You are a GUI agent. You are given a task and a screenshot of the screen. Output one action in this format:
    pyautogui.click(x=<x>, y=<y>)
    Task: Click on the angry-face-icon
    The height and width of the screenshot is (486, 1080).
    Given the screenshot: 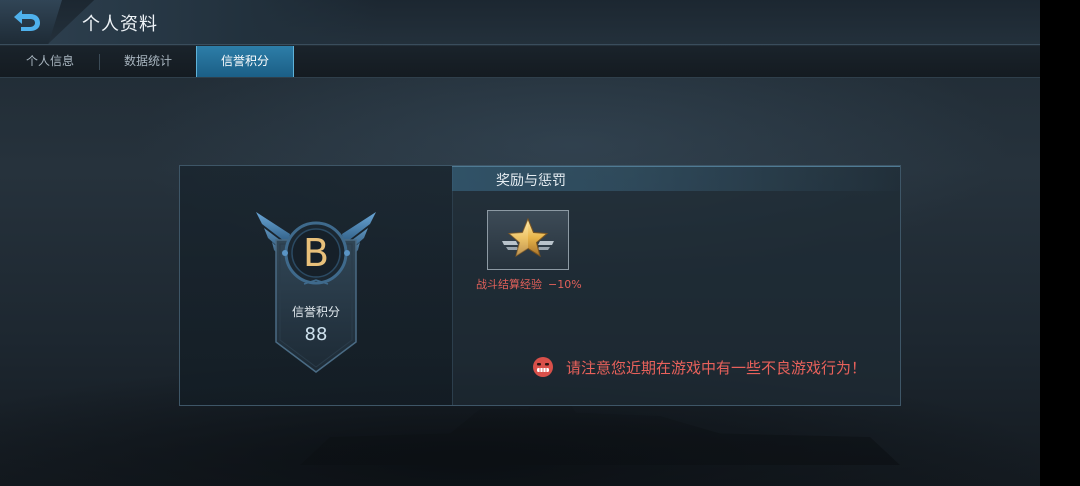 What is the action you would take?
    pyautogui.click(x=543, y=367)
    